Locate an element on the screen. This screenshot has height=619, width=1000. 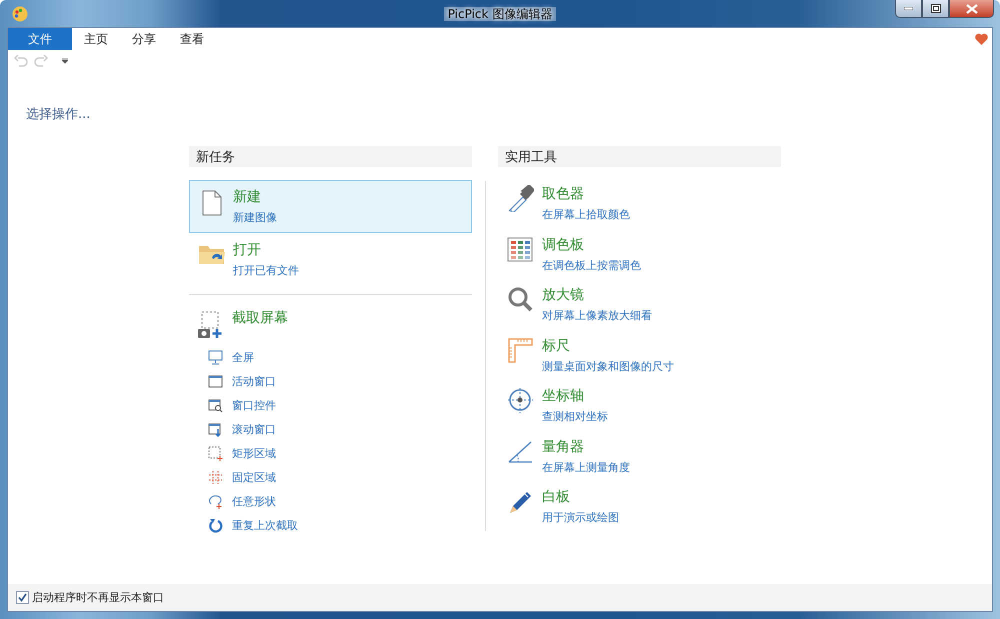
minimize-icon is located at coordinates (908, 8).